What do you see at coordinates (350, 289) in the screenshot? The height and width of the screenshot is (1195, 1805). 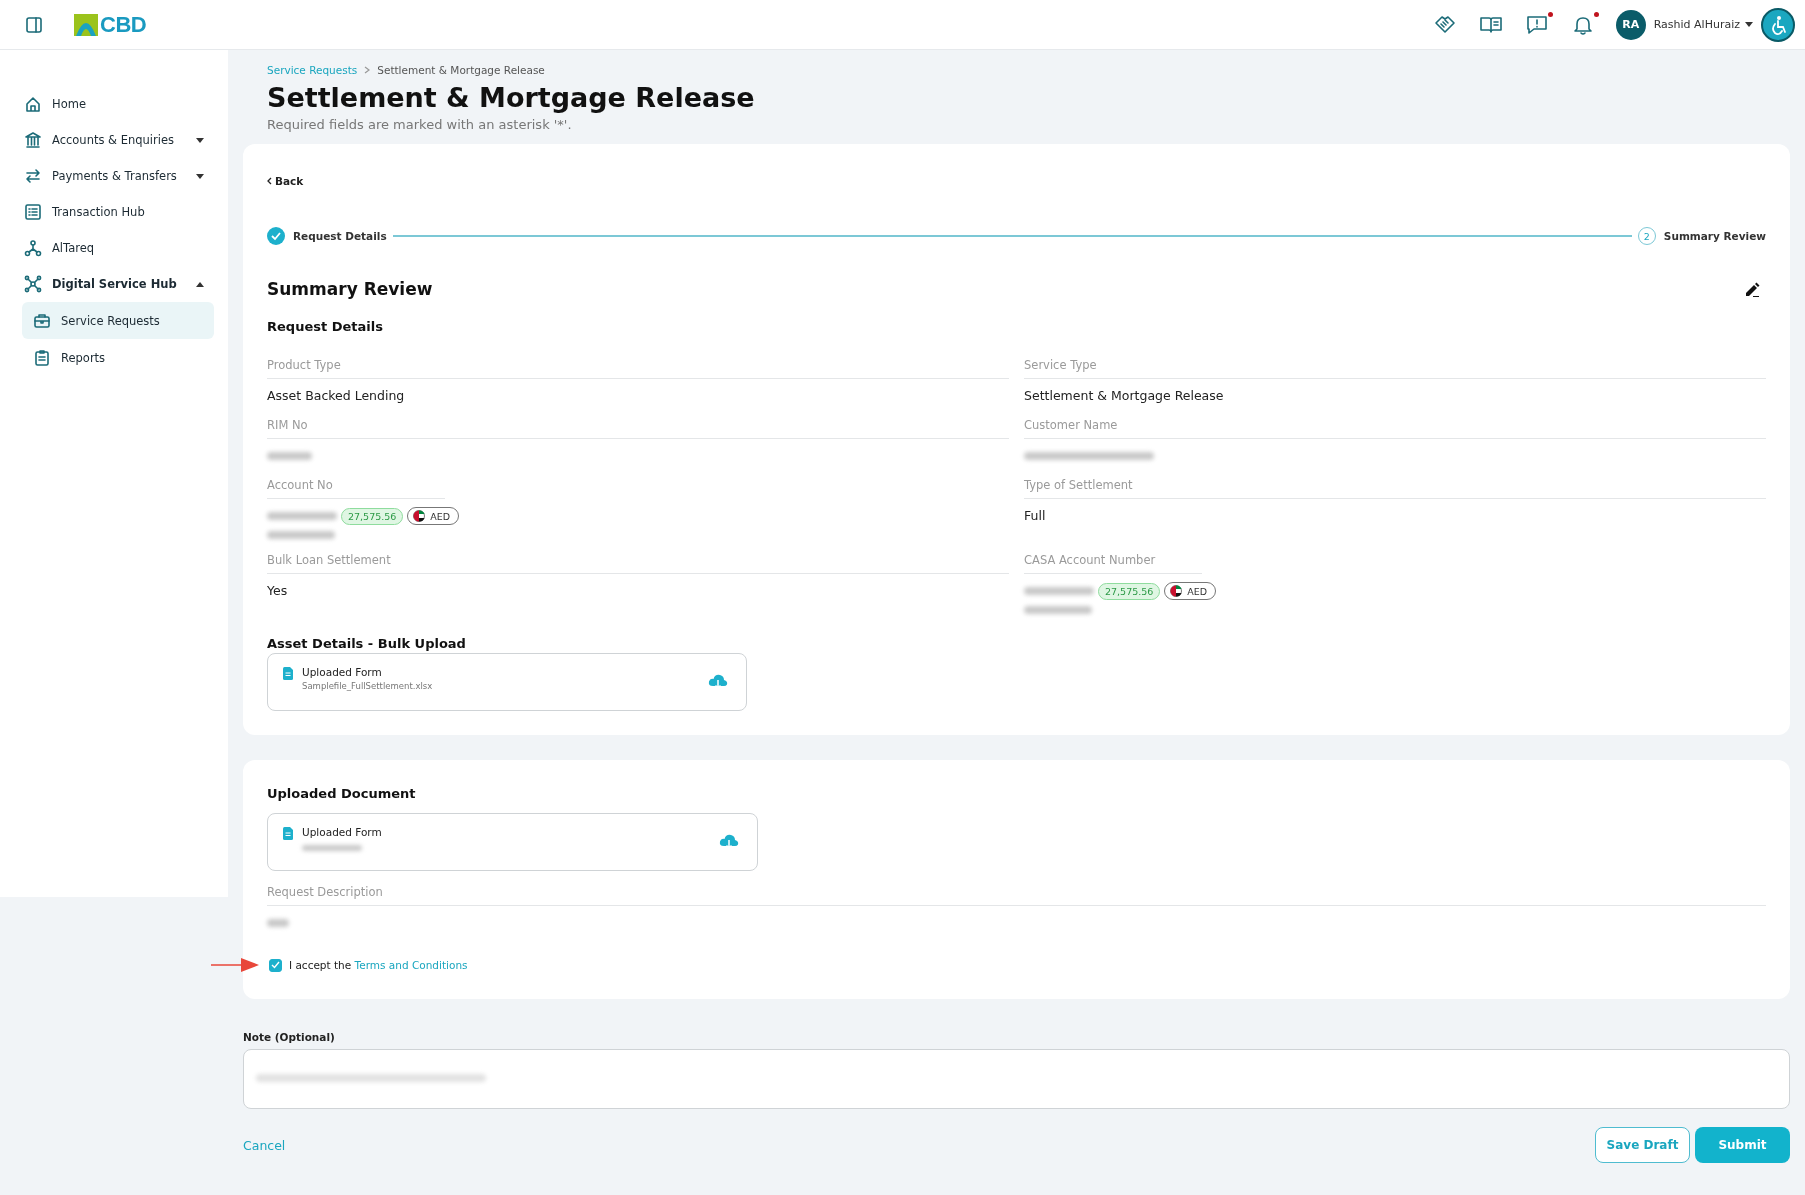 I see `section-heading: Summary Review` at bounding box center [350, 289].